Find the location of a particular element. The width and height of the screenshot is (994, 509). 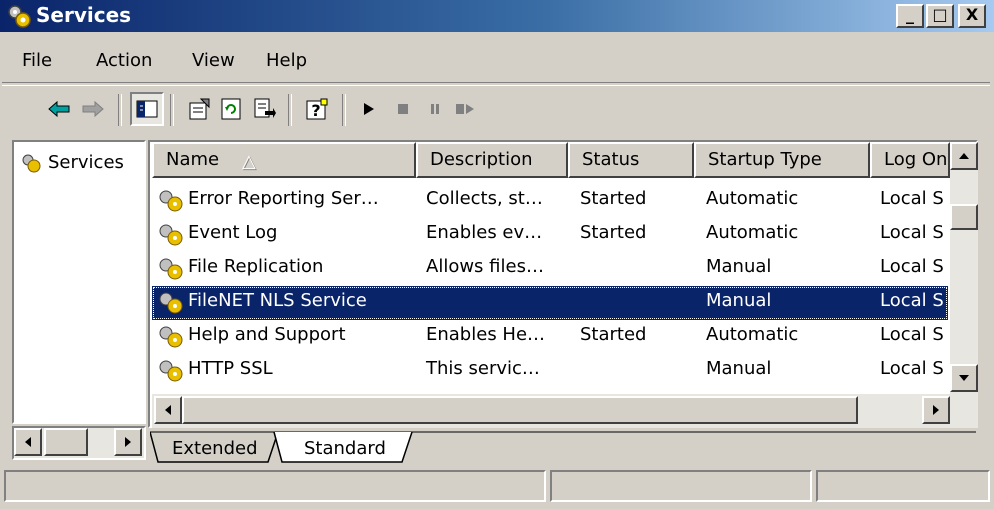

restart-service-icon is located at coordinates (465, 109).